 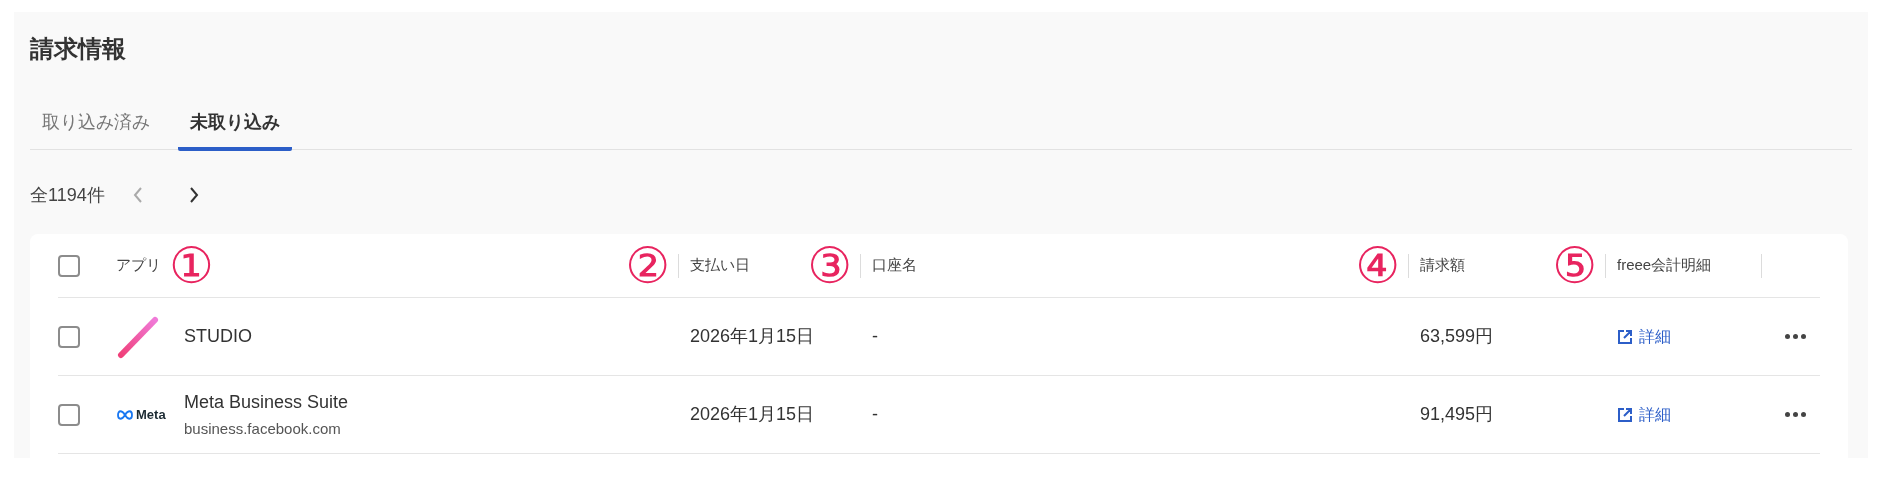 What do you see at coordinates (138, 265) in the screenshot?
I see `column-header: アプリ` at bounding box center [138, 265].